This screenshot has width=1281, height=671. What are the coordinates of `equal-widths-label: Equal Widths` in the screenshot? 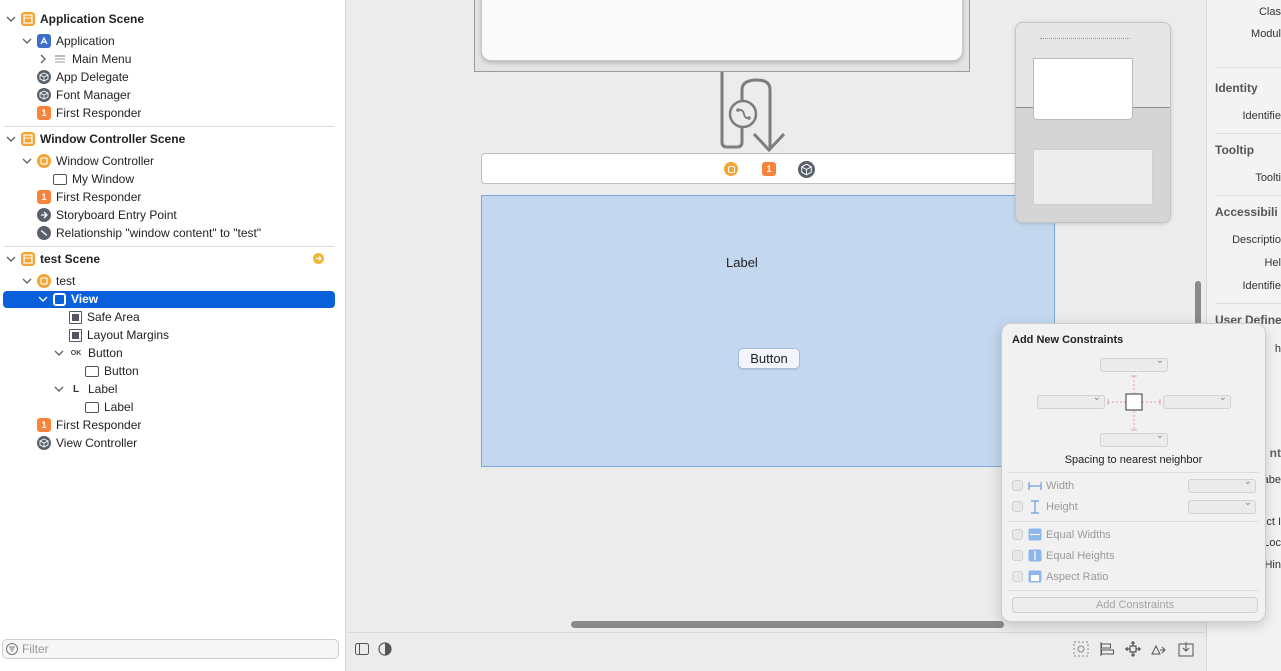 It's located at (1078, 535).